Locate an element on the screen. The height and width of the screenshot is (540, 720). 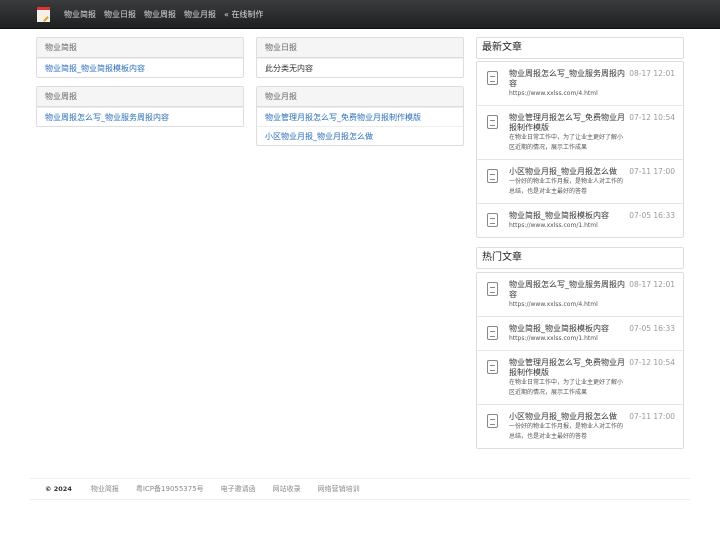
logo-icon is located at coordinates (43, 14).